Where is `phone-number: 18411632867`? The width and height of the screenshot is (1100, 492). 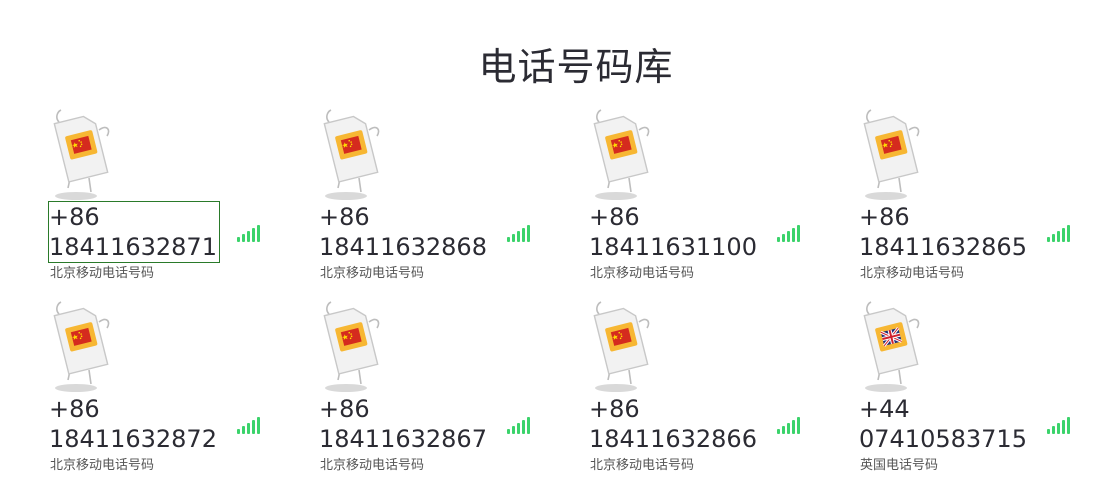 phone-number: 18411632867 is located at coordinates (403, 439).